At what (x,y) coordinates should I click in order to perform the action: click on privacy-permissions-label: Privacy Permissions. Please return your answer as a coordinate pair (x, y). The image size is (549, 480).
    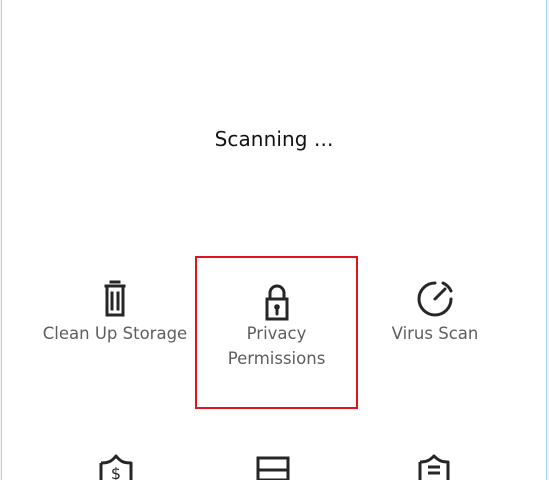
    Looking at the image, I should click on (276, 346).